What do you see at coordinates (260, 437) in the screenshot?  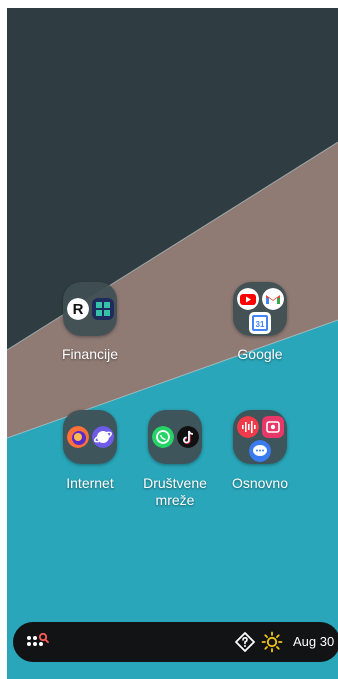 I see `folder-osnovno` at bounding box center [260, 437].